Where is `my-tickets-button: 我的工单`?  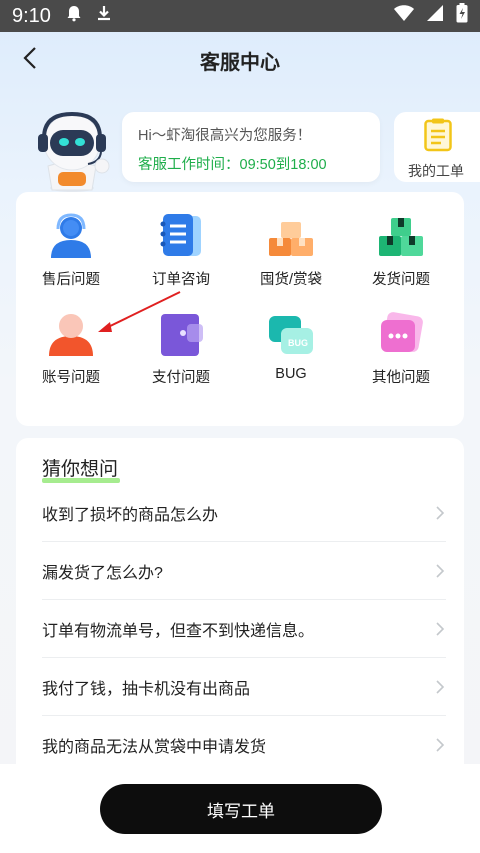 my-tickets-button: 我的工单 is located at coordinates (437, 147).